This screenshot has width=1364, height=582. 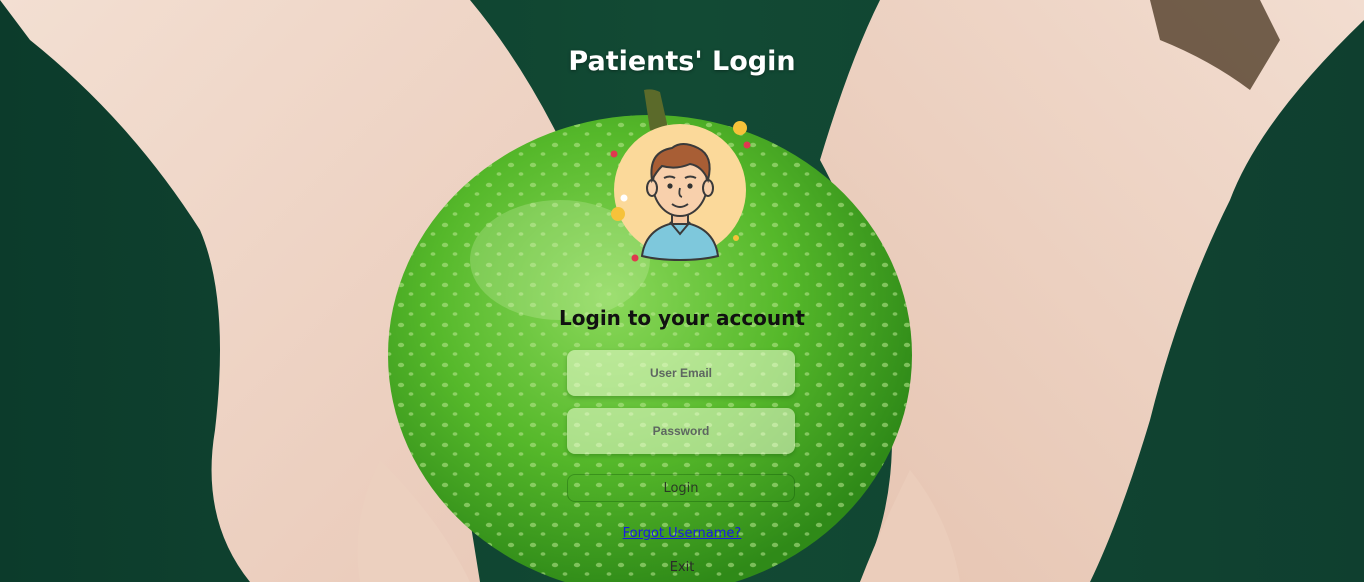 What do you see at coordinates (681, 373) in the screenshot?
I see `user-email-input` at bounding box center [681, 373].